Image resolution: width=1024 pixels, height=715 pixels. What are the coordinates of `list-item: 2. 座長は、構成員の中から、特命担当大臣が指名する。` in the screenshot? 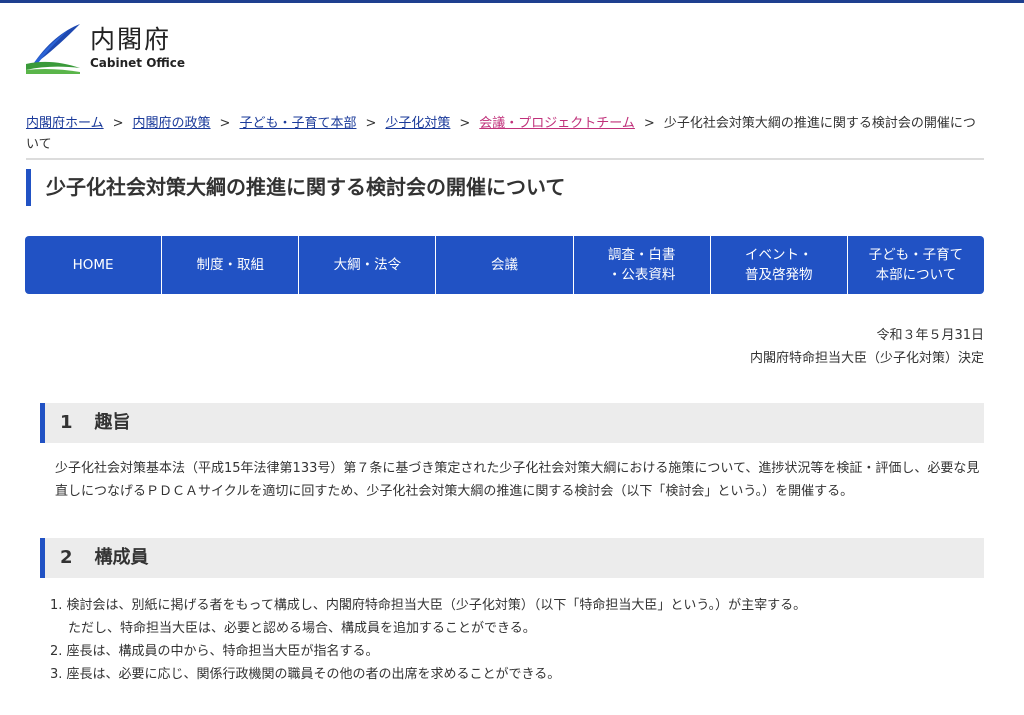 It's located at (214, 651).